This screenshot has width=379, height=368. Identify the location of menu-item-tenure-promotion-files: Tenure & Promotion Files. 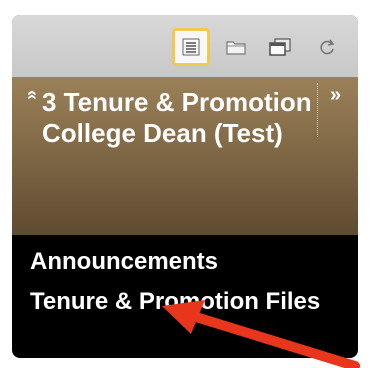
(185, 302).